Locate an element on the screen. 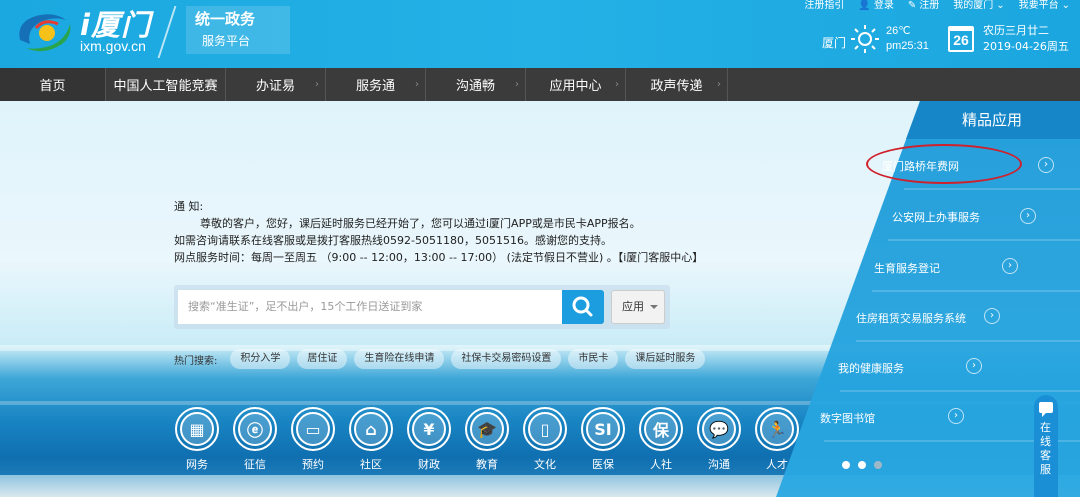  weather-widget: 厦门 26℃ pm25:31 is located at coordinates (882, 41).